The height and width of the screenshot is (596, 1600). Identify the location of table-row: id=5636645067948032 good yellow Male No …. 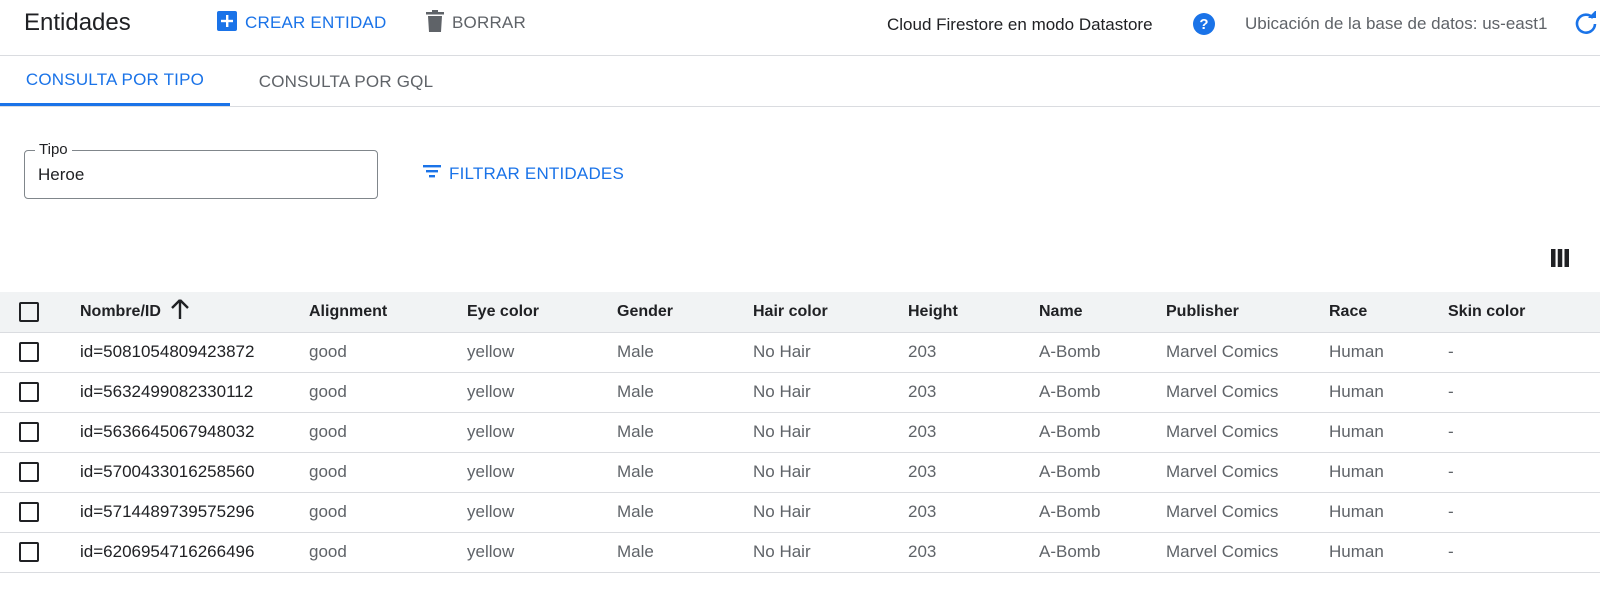
(800, 432).